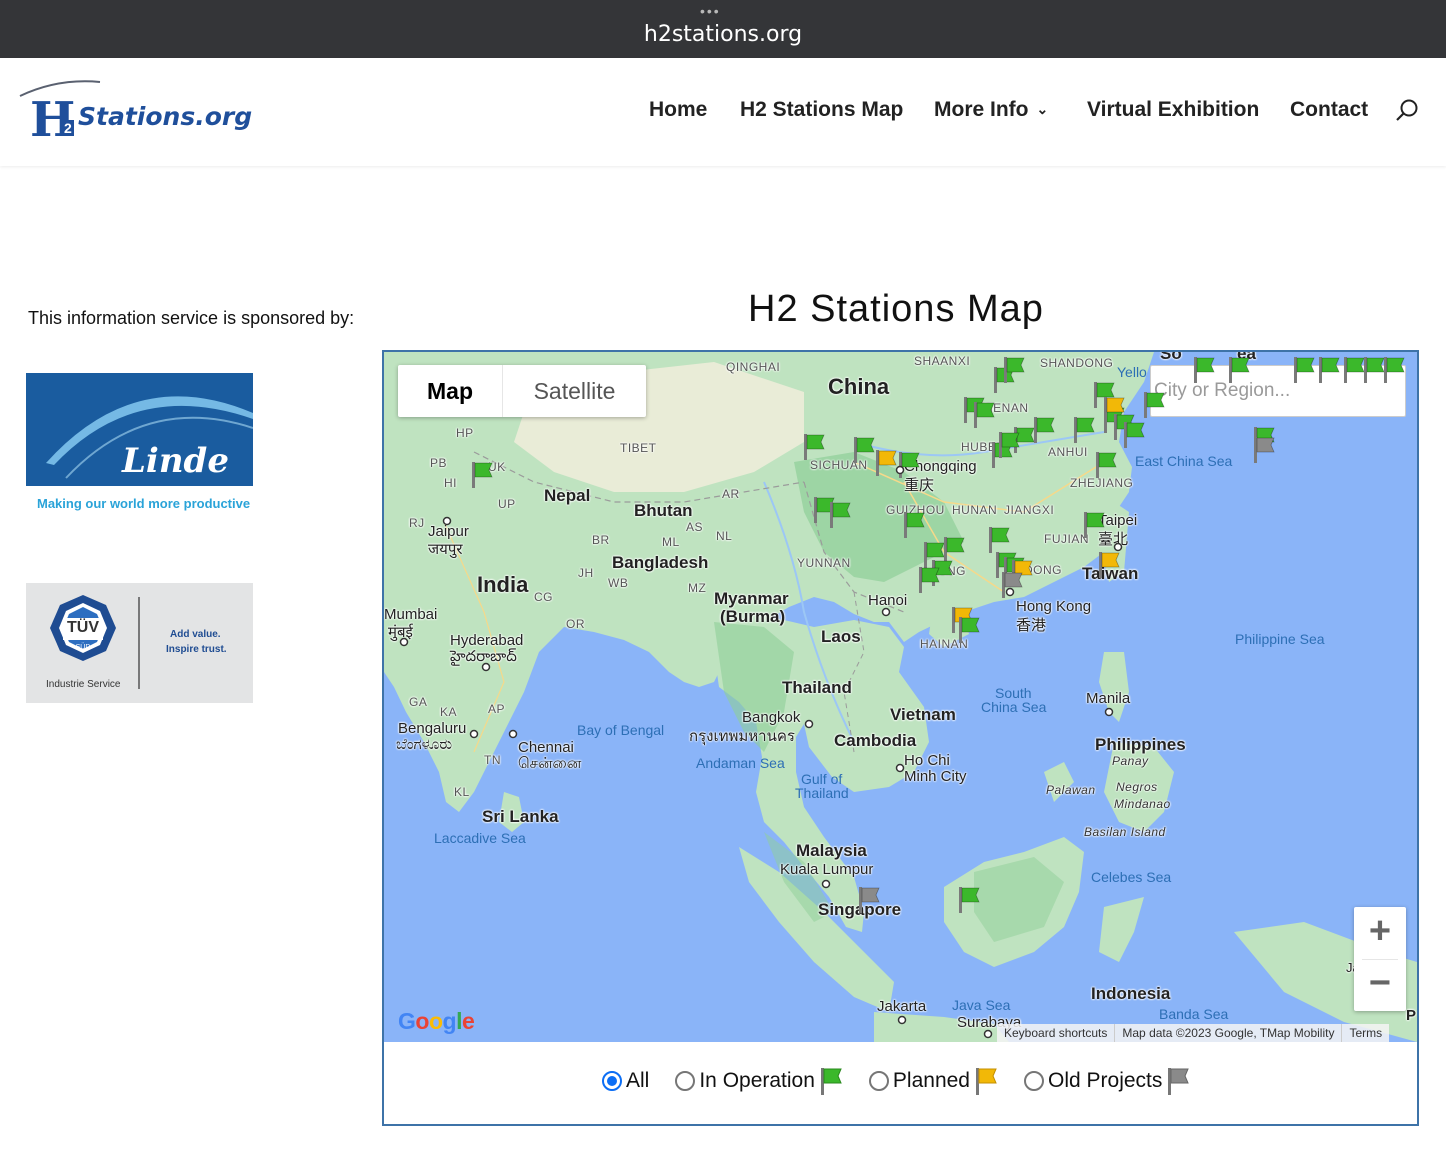 This screenshot has height=1152, width=1446. What do you see at coordinates (175, 461) in the screenshot?
I see `linde-wordmark: Linde` at bounding box center [175, 461].